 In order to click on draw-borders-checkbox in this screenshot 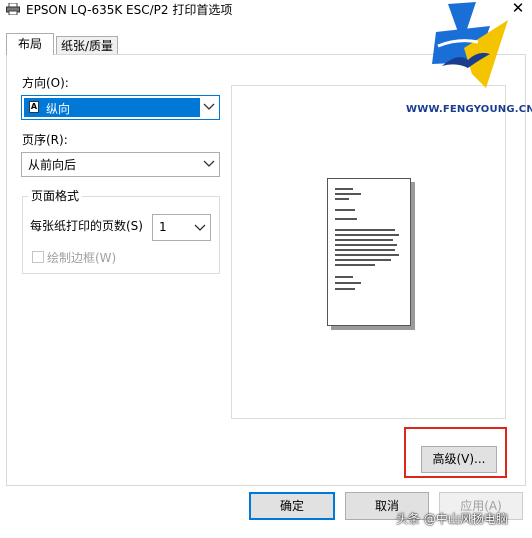, I will do `click(38, 257)`.